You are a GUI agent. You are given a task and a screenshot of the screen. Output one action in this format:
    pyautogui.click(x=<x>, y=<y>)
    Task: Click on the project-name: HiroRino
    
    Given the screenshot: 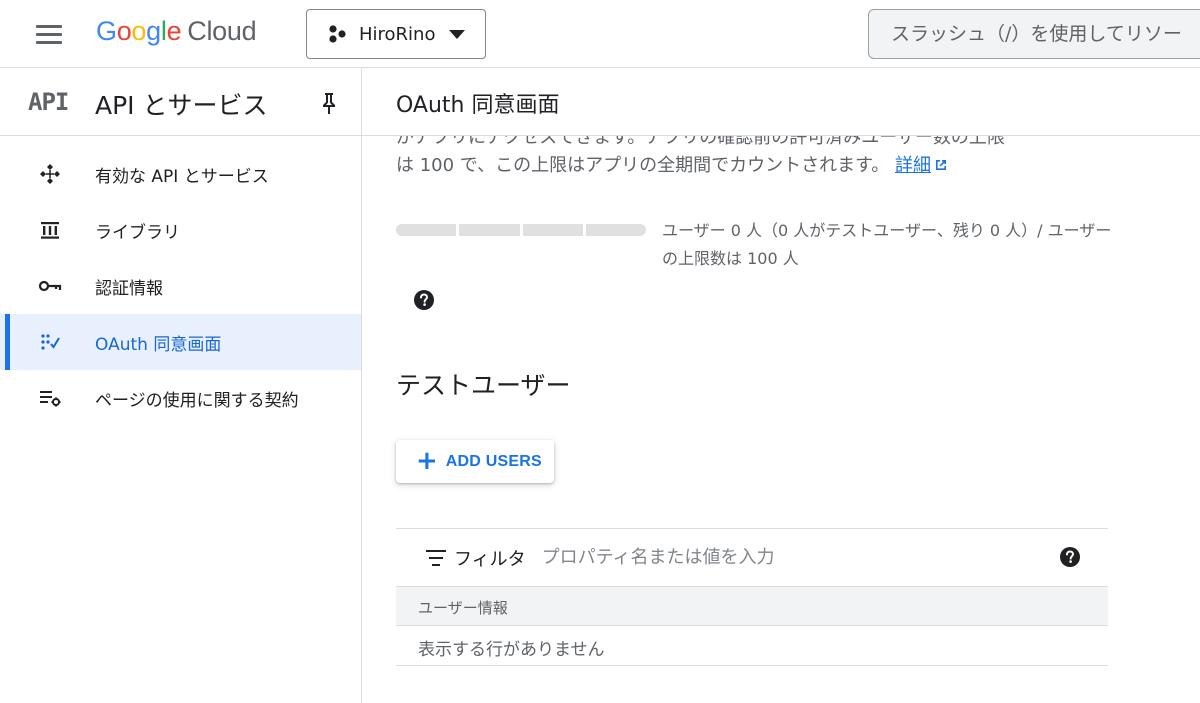 What is the action you would take?
    pyautogui.click(x=397, y=34)
    